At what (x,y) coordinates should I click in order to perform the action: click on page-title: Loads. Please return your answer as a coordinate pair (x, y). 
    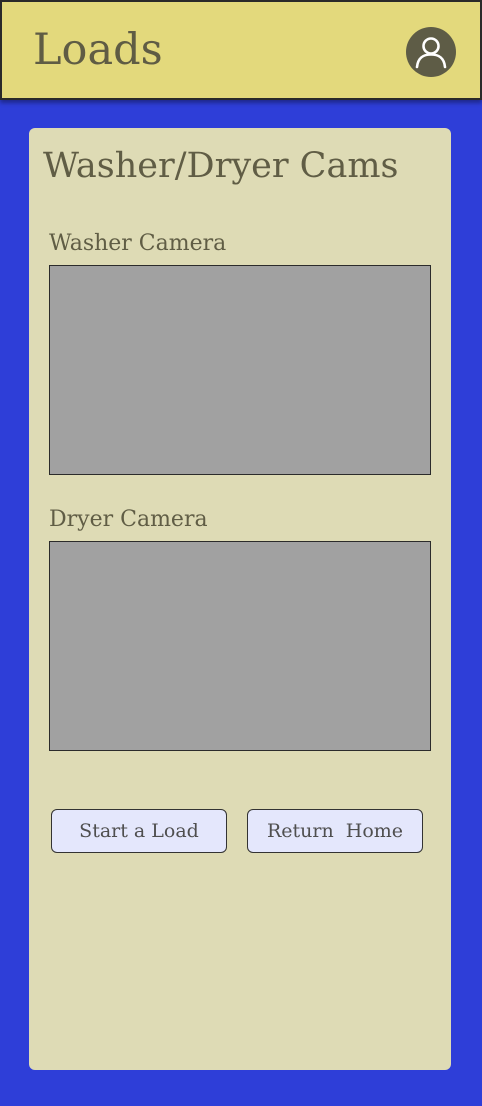
    Looking at the image, I should click on (98, 50).